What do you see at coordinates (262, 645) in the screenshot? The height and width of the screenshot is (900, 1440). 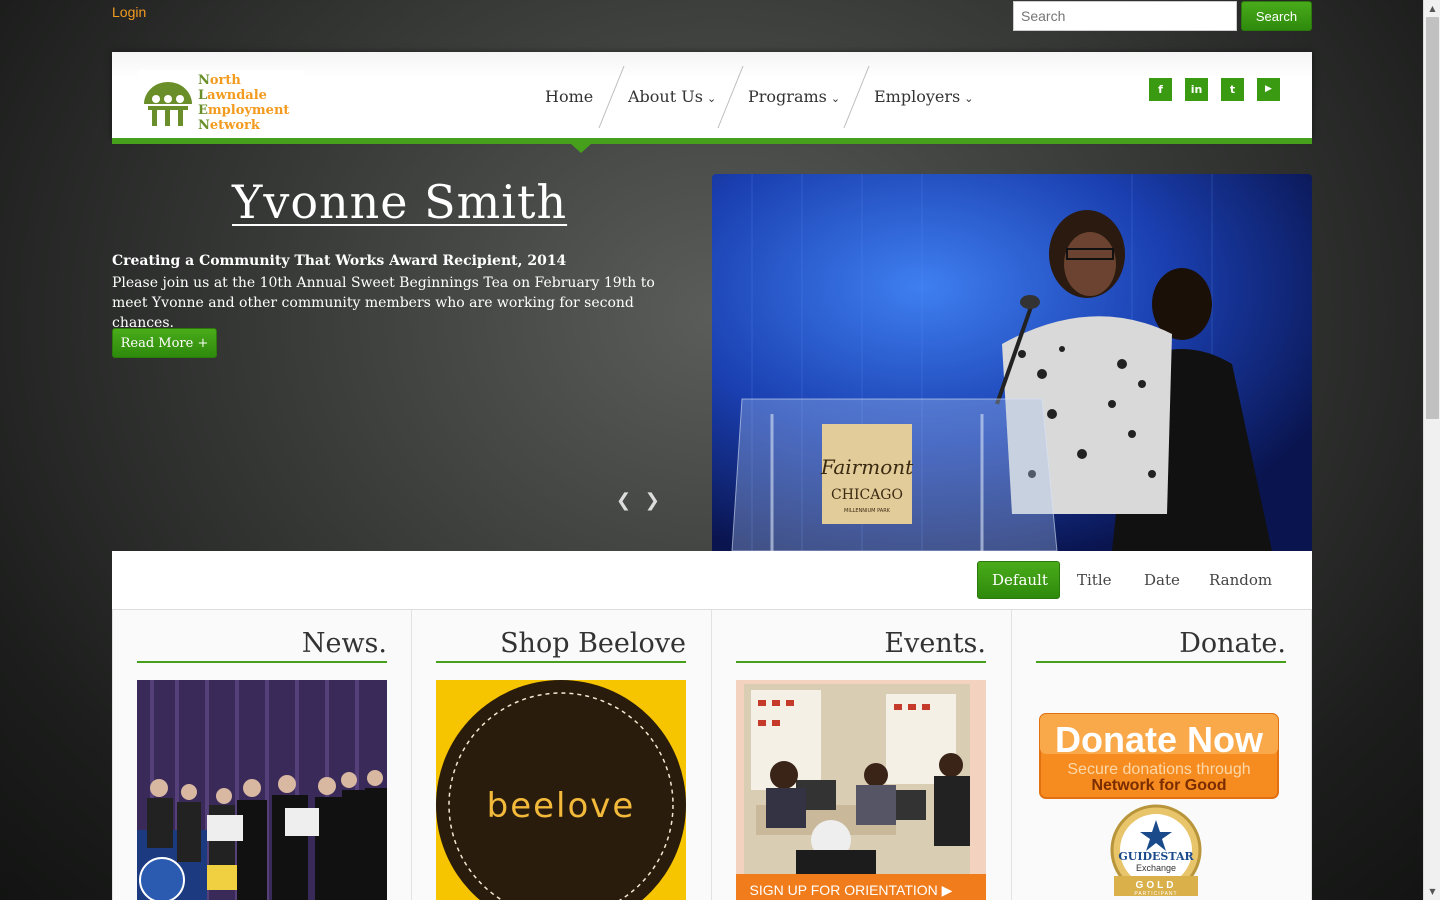 I see `card-title: News.` at bounding box center [262, 645].